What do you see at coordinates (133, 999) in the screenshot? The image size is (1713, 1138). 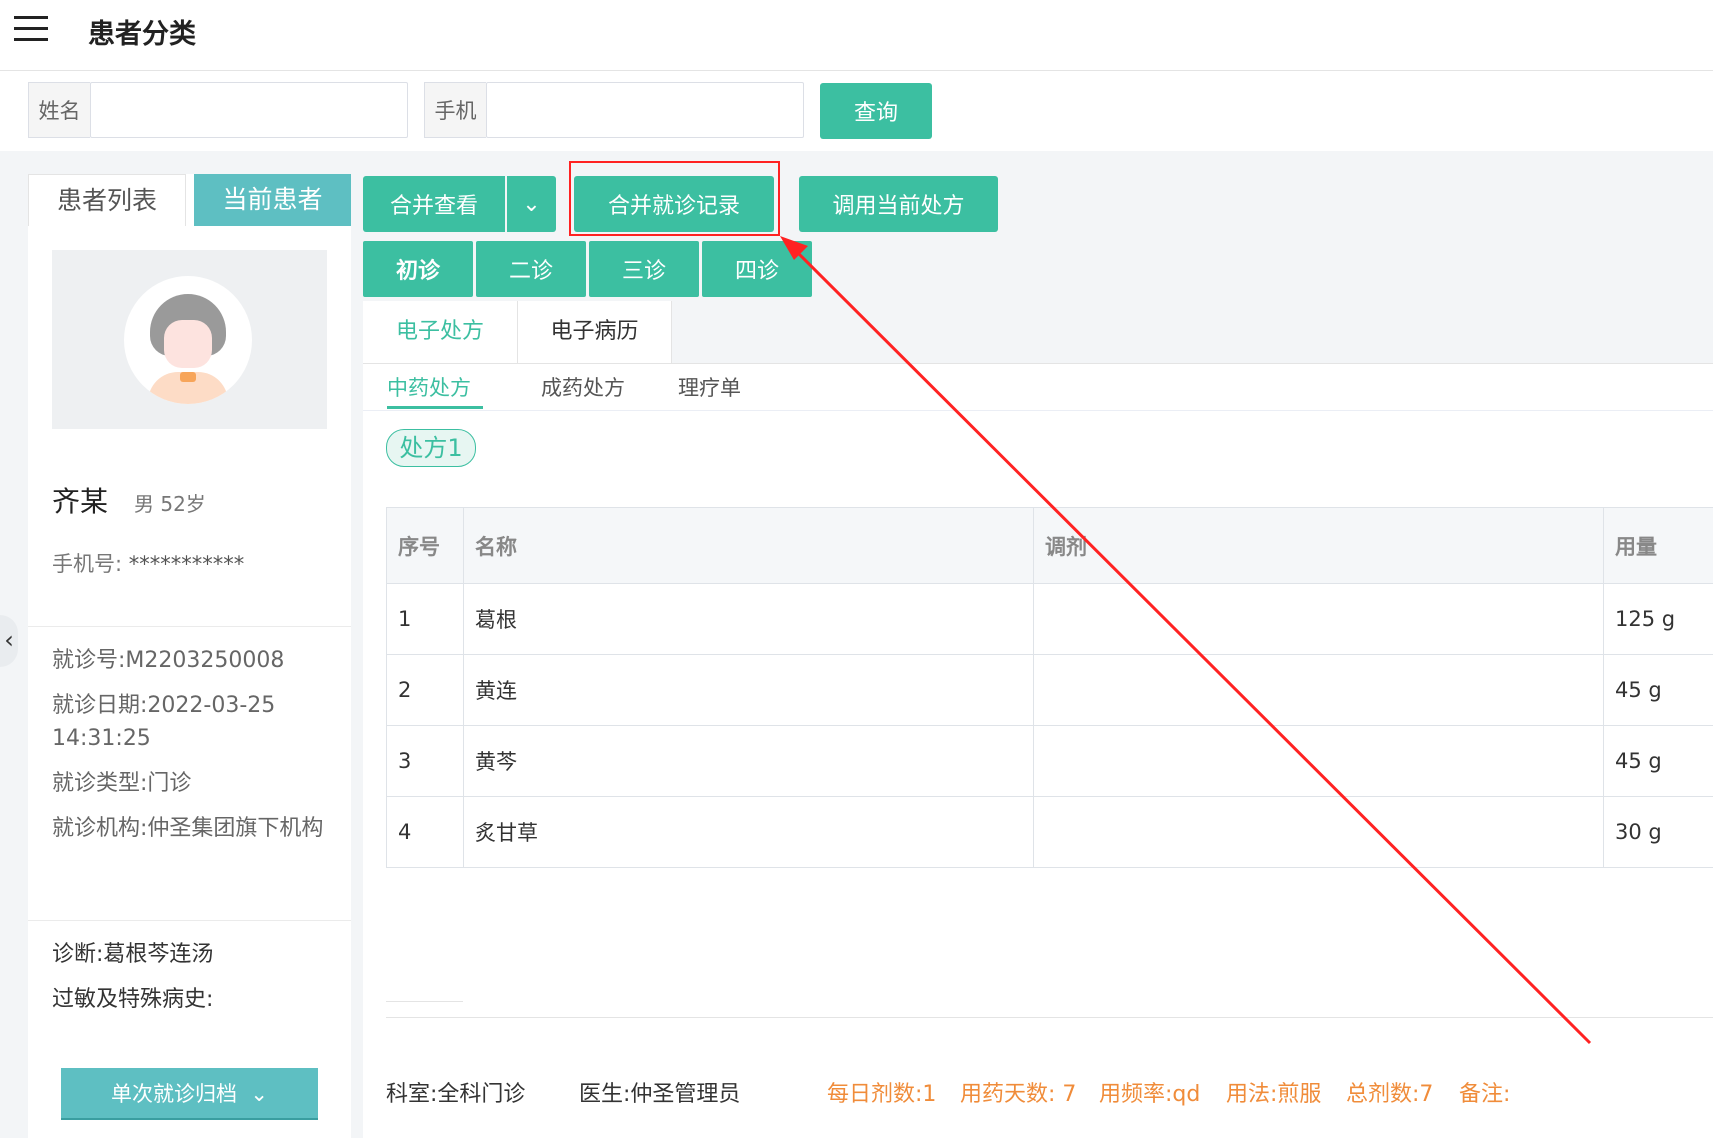 I see `allergy-history: 过敏及特殊病史:` at bounding box center [133, 999].